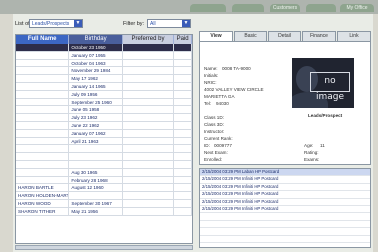  What do you see at coordinates (319, 36) in the screenshot?
I see `tab-finance: Finance` at bounding box center [319, 36].